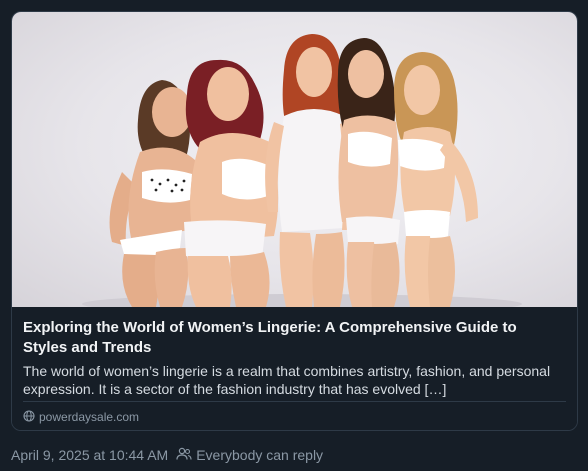  What do you see at coordinates (89, 417) in the screenshot?
I see `link-domain: powerdaysale.com` at bounding box center [89, 417].